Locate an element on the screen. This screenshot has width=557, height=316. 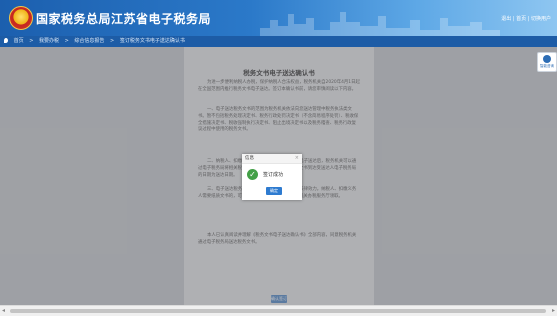
breadcrumb: 首页 > 我要办税 > 综合信息报告 > 签订税务文书电子送达确认书 is located at coordinates (278, 41).